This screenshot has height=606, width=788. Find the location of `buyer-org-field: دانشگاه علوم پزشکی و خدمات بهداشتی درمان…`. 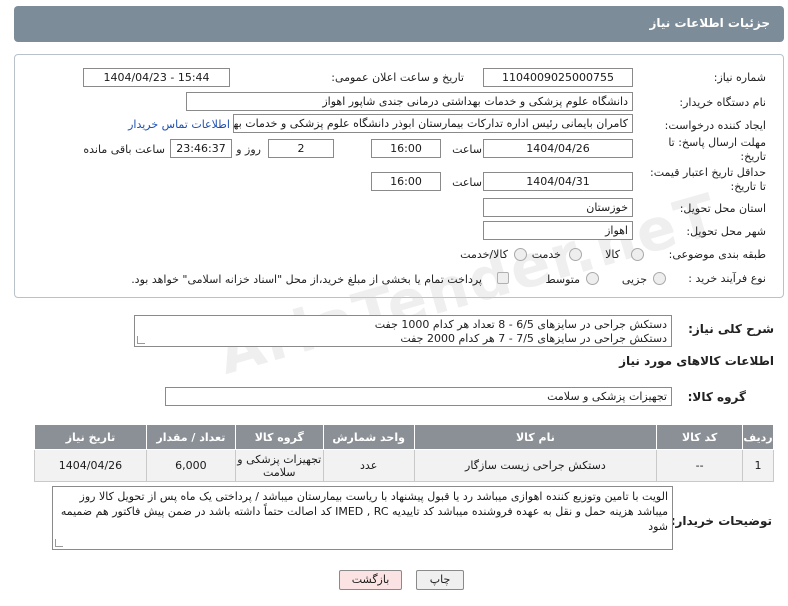

buyer-org-field: دانشگاه علوم پزشکی و خدمات بهداشتی درمان… is located at coordinates (409, 101).